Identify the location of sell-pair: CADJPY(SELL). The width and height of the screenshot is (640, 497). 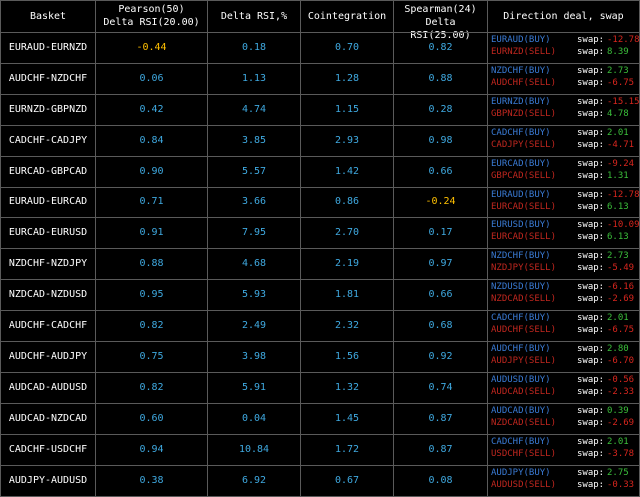
(524, 145).